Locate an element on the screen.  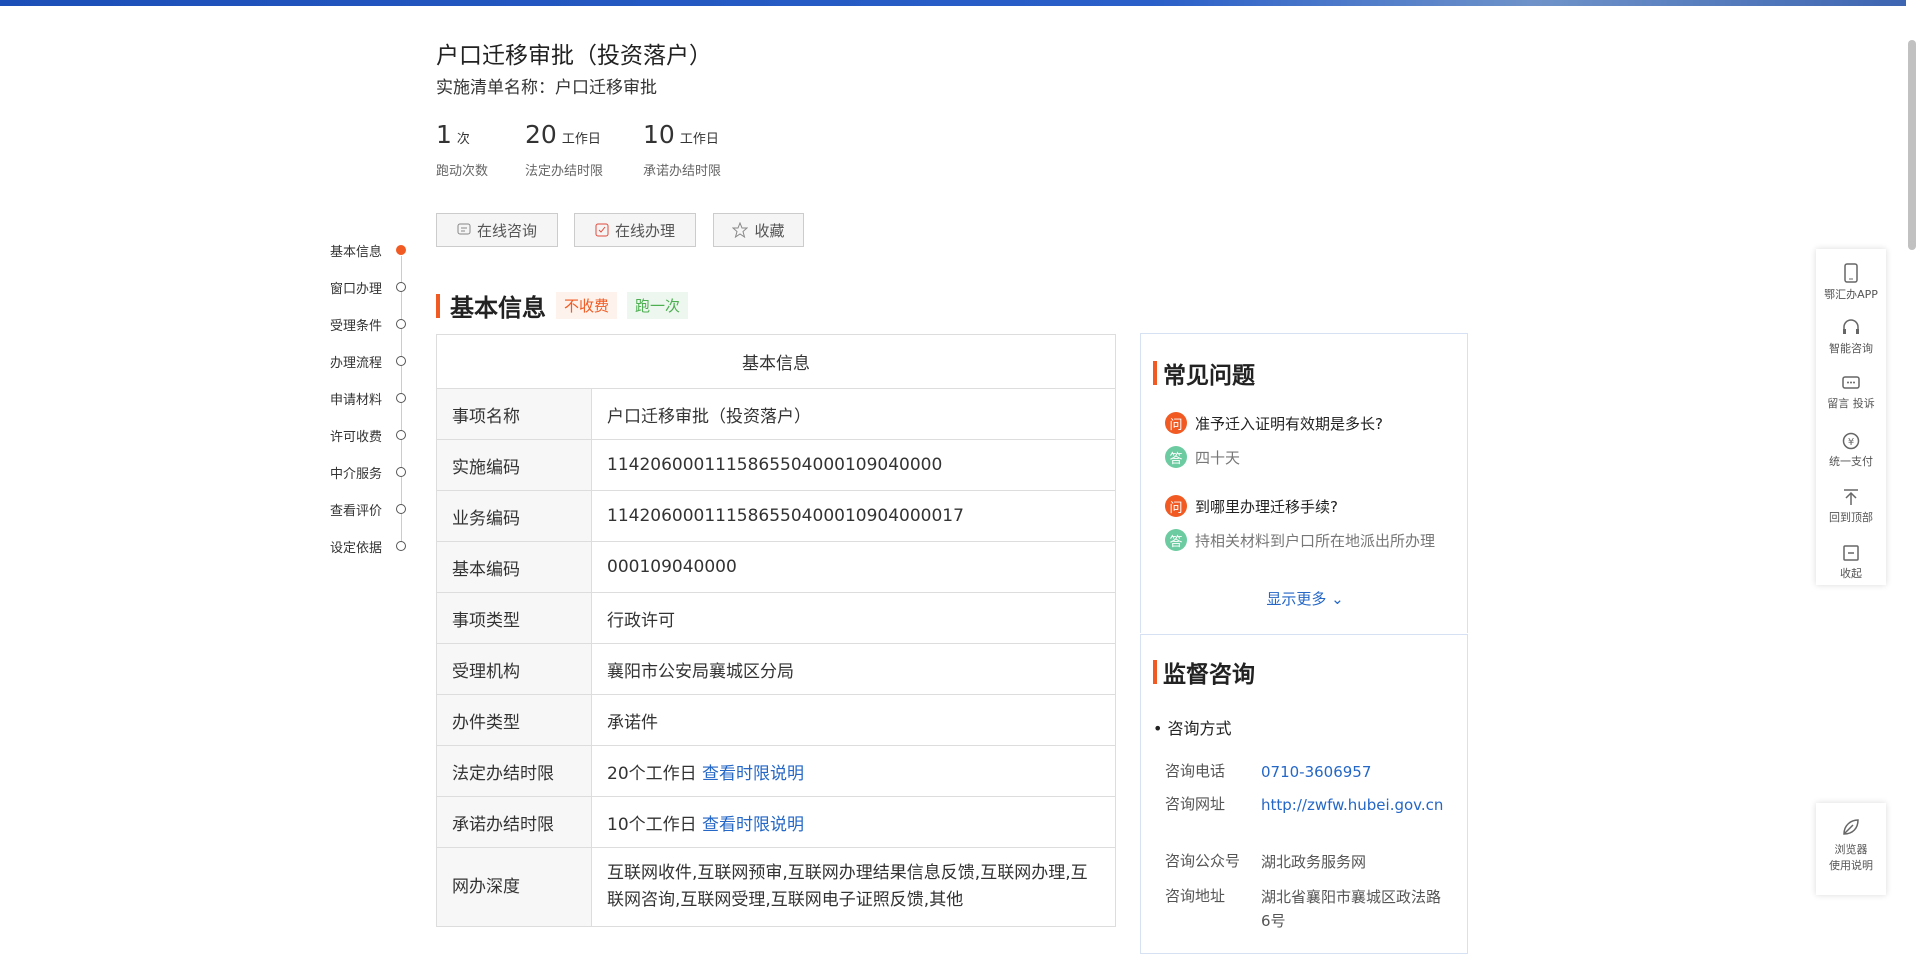
row-key: 事项类型 is located at coordinates (514, 618).